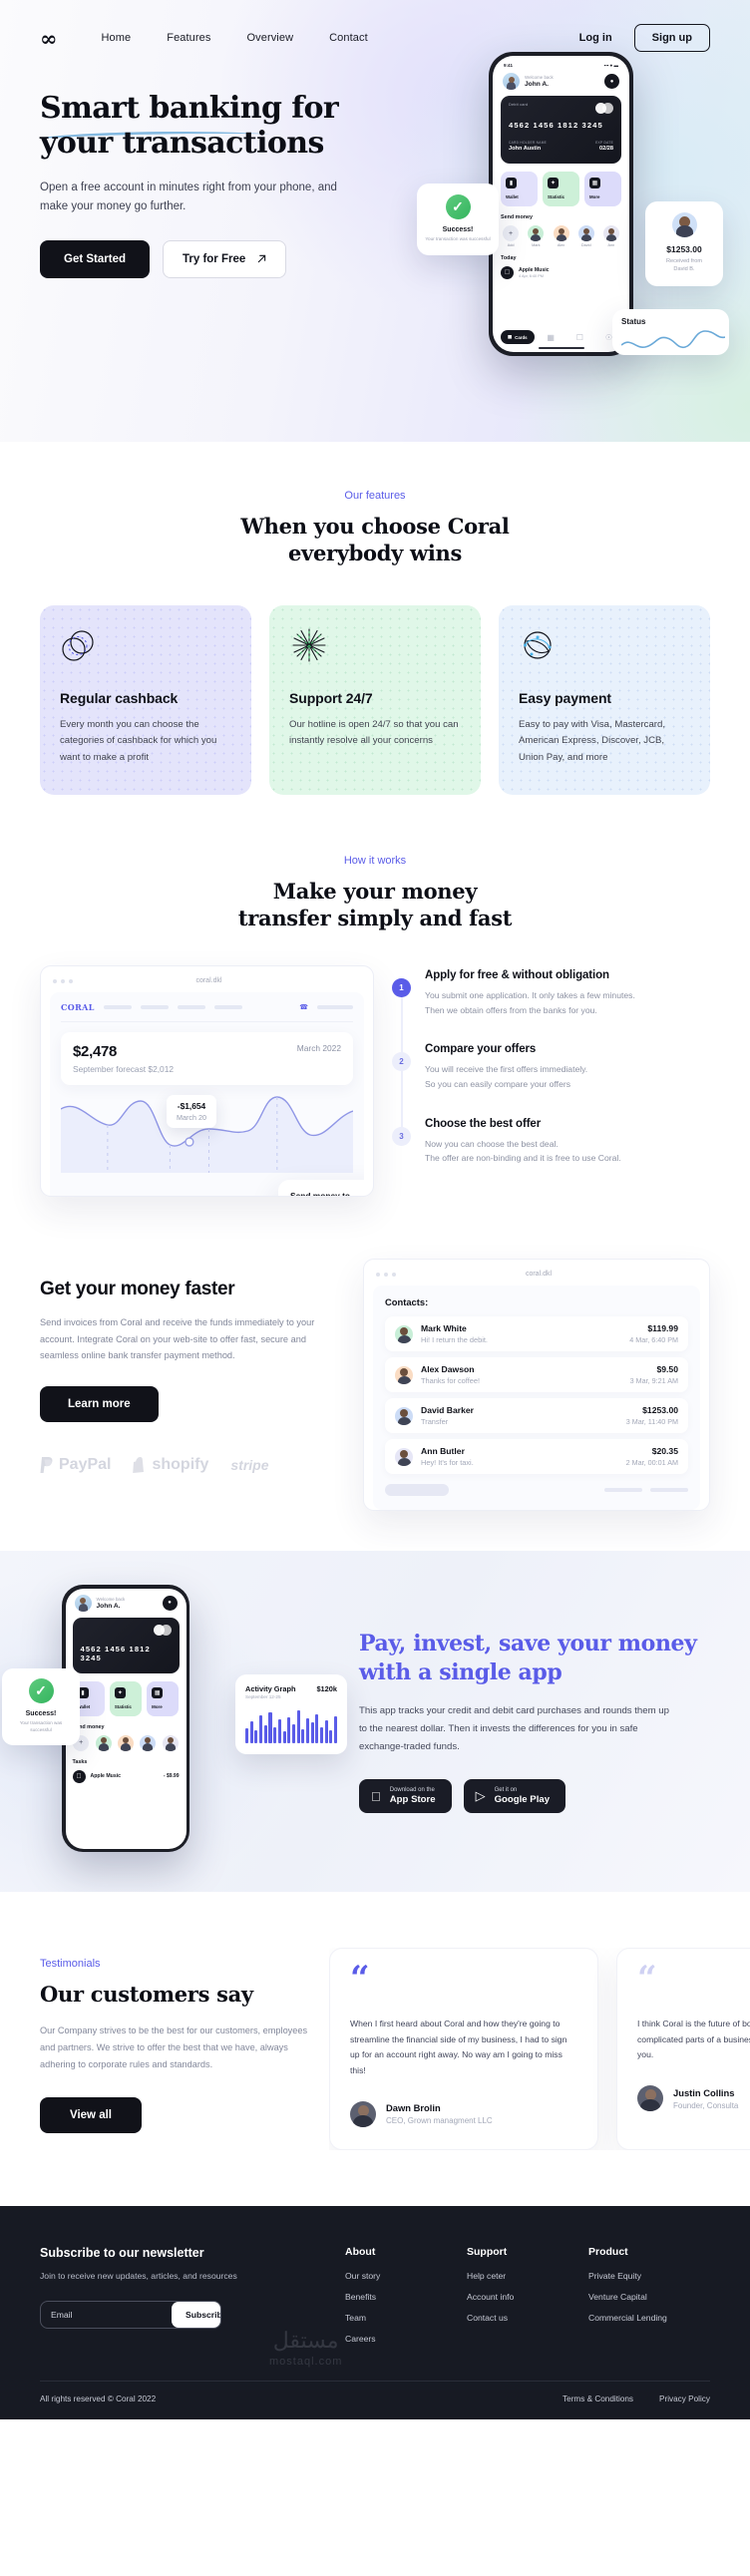 Image resolution: width=750 pixels, height=2576 pixels. What do you see at coordinates (483, 1123) in the screenshot?
I see `step-title: Choose the best offer` at bounding box center [483, 1123].